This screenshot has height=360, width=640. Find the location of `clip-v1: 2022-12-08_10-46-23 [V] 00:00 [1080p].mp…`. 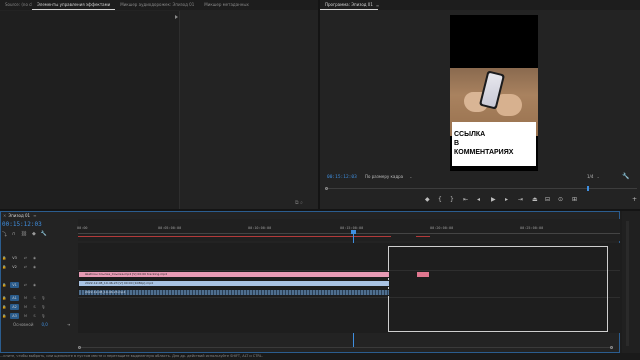

clip-v1: 2022-12-08_10-46-23 [V] 00:00 [1080p].mp… is located at coordinates (234, 283).